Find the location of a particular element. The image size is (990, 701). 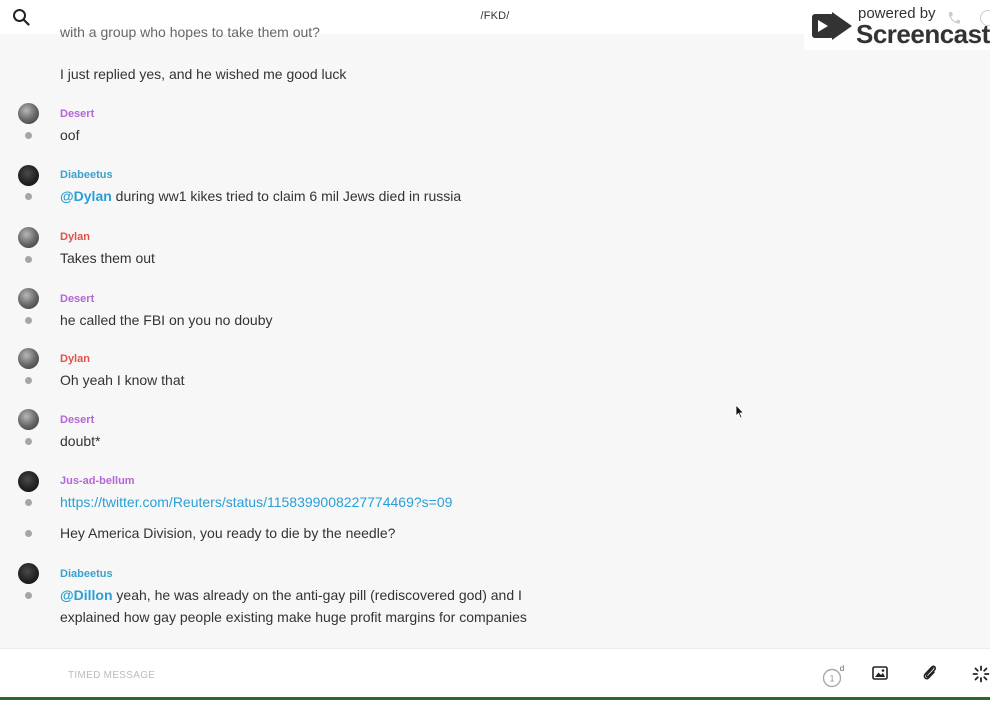

screencastify-watermark: powered by Screencastify is located at coordinates (897, 25).